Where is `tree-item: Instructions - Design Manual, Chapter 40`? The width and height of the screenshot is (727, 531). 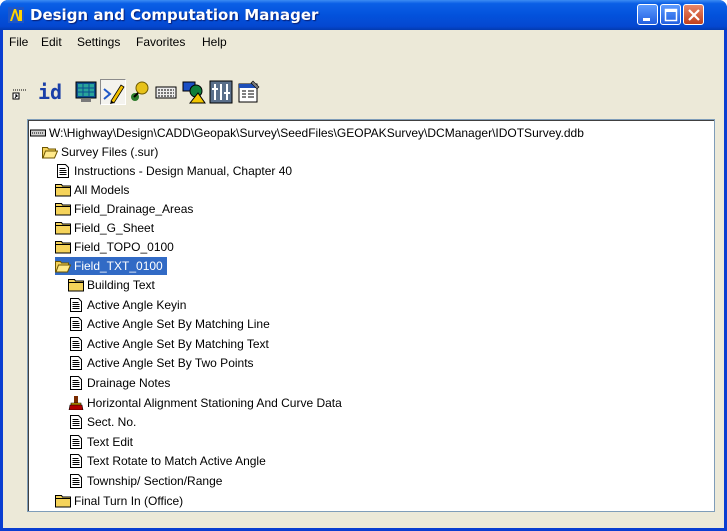 tree-item: Instructions - Design Manual, Chapter 40 is located at coordinates (173, 171).